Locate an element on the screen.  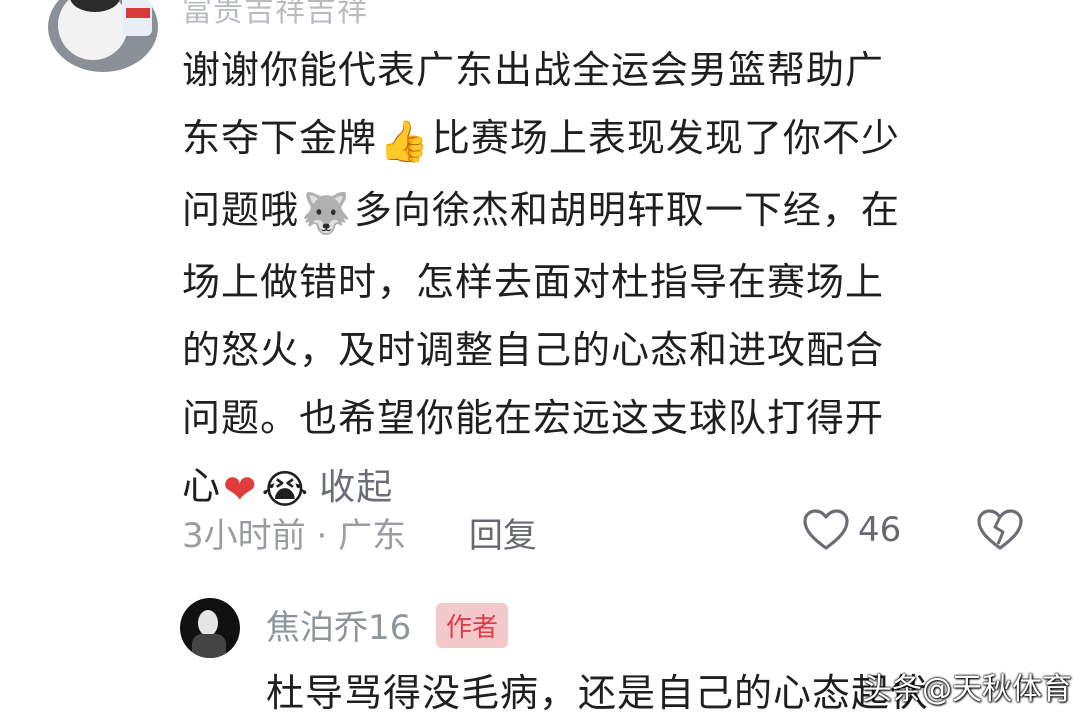
like-count: 46 is located at coordinates (880, 530).